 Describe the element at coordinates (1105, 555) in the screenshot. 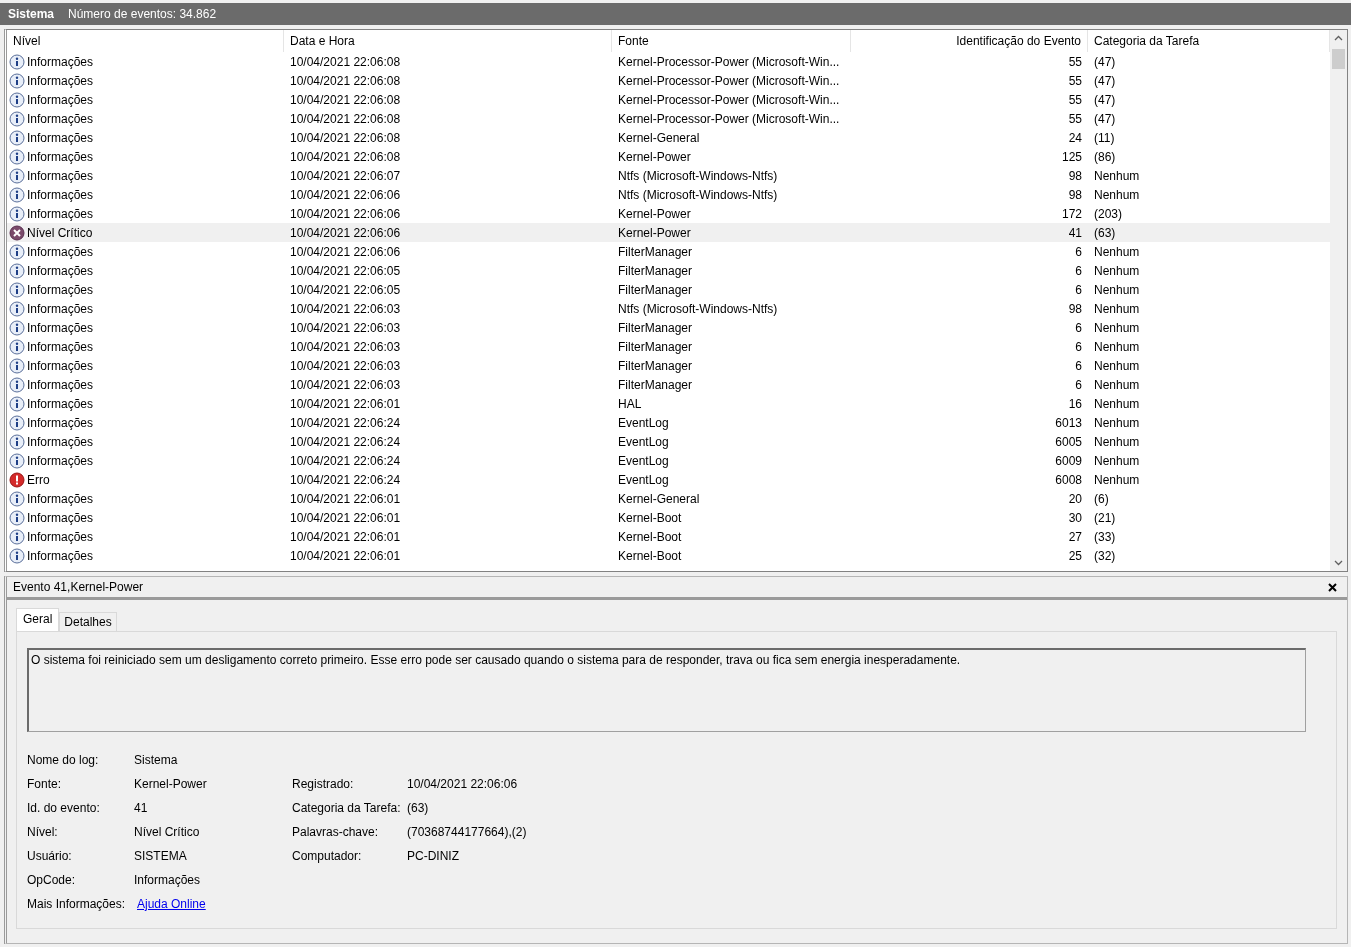

I see `table-cell-text: (32)` at that location.